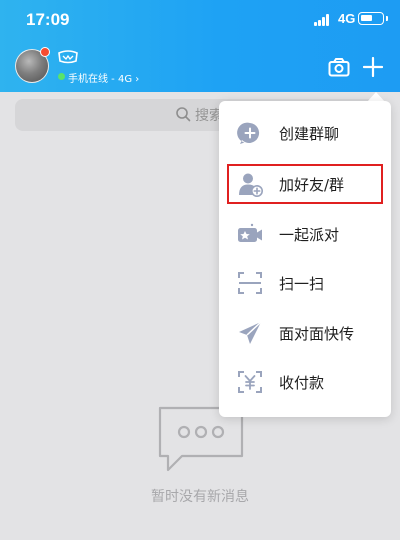 The width and height of the screenshot is (400, 540). Describe the element at coordinates (250, 382) in the screenshot. I see `payment-icon` at that location.